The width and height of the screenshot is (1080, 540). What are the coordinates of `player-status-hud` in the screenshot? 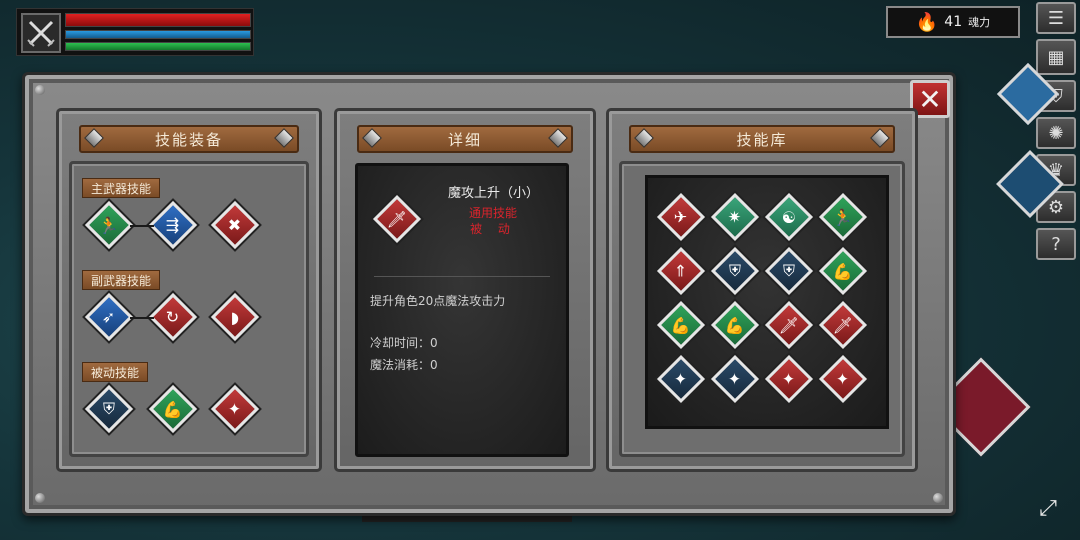 It's located at (135, 32).